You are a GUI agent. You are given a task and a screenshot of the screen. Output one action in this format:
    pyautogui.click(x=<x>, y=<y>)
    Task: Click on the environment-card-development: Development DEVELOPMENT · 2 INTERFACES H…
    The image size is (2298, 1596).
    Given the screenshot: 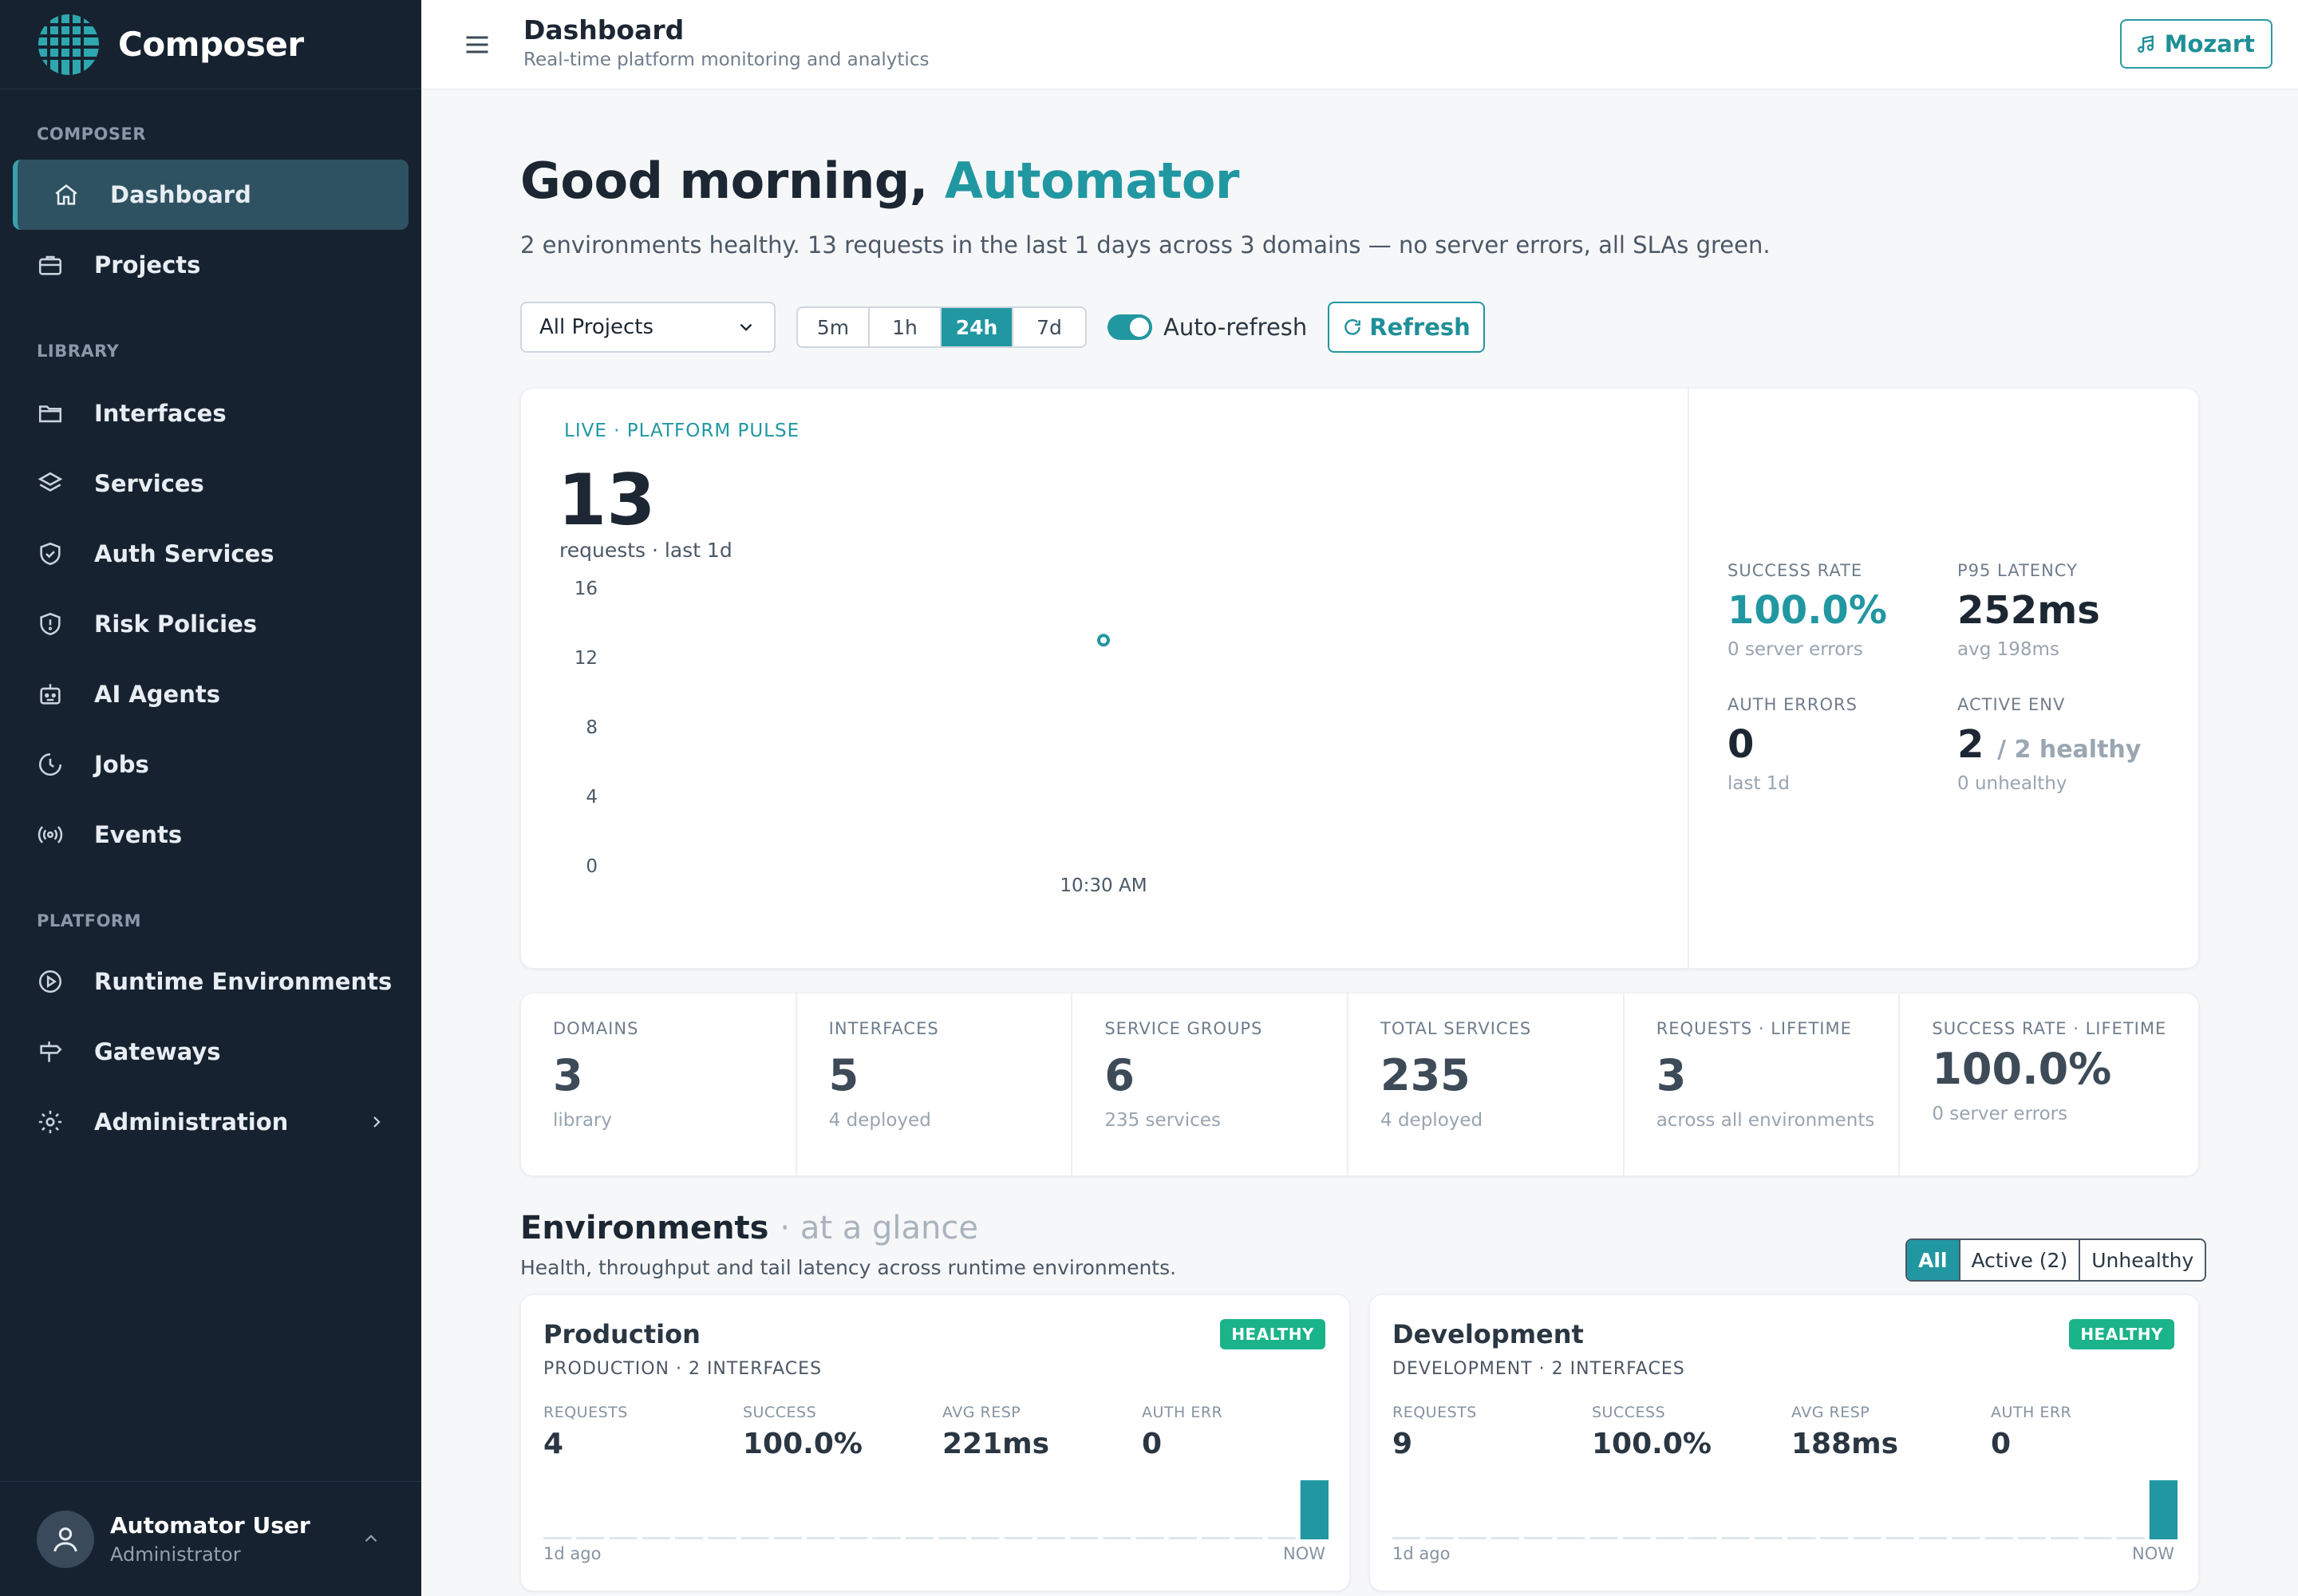 What is the action you would take?
    pyautogui.click(x=1784, y=1442)
    